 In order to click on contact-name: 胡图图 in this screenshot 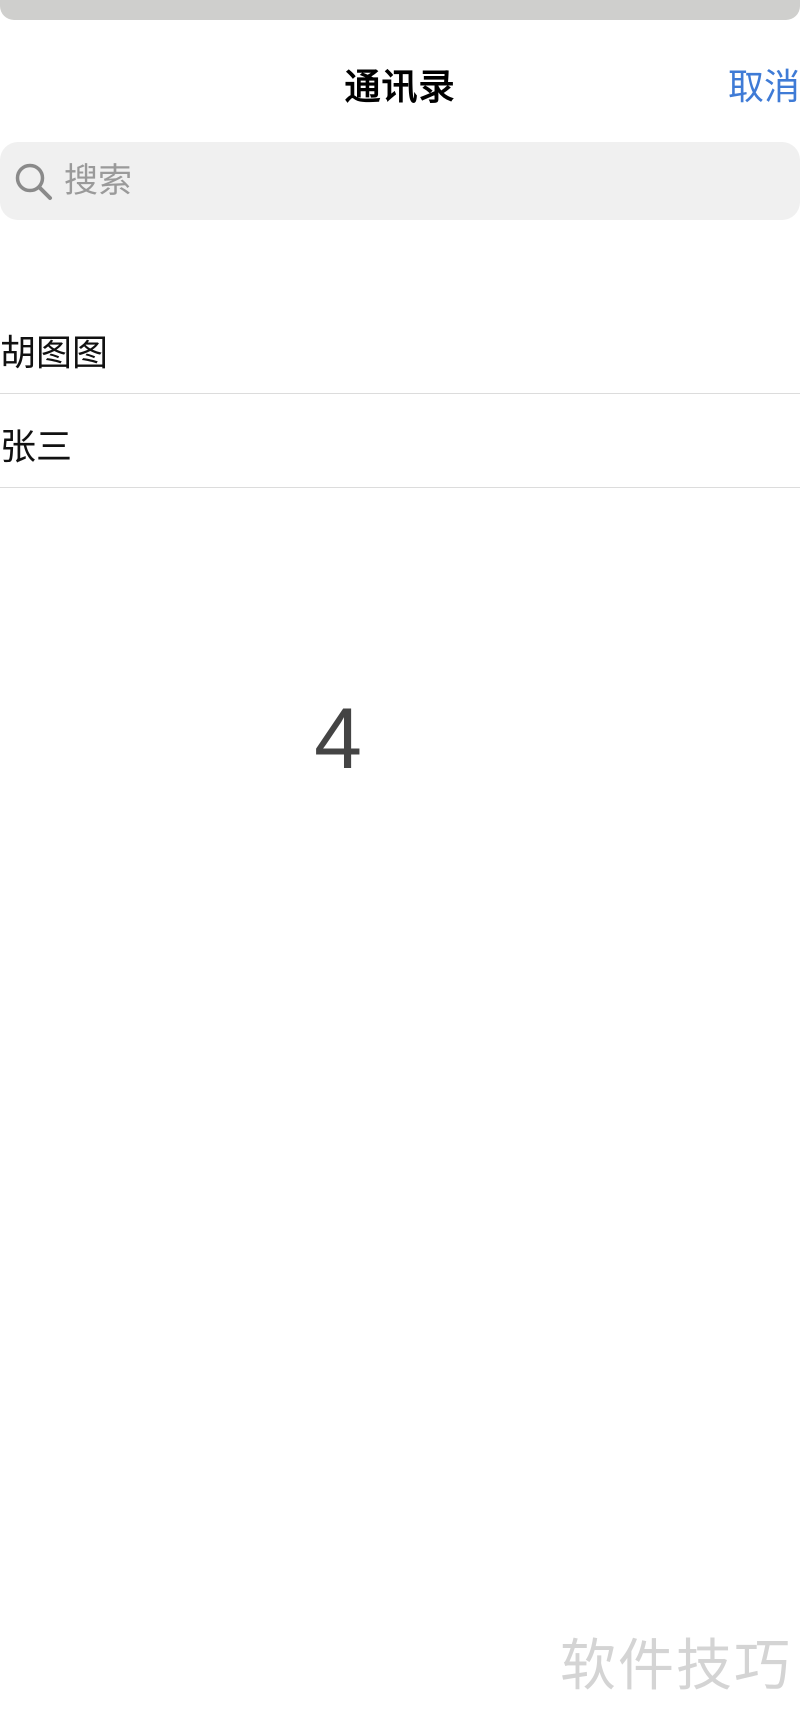, I will do `click(54, 353)`.